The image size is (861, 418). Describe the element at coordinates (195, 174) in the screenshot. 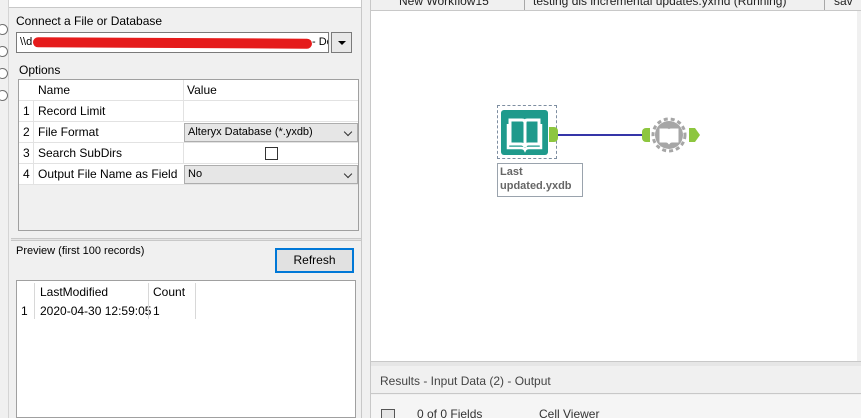

I see `output-file-name-value: No` at that location.